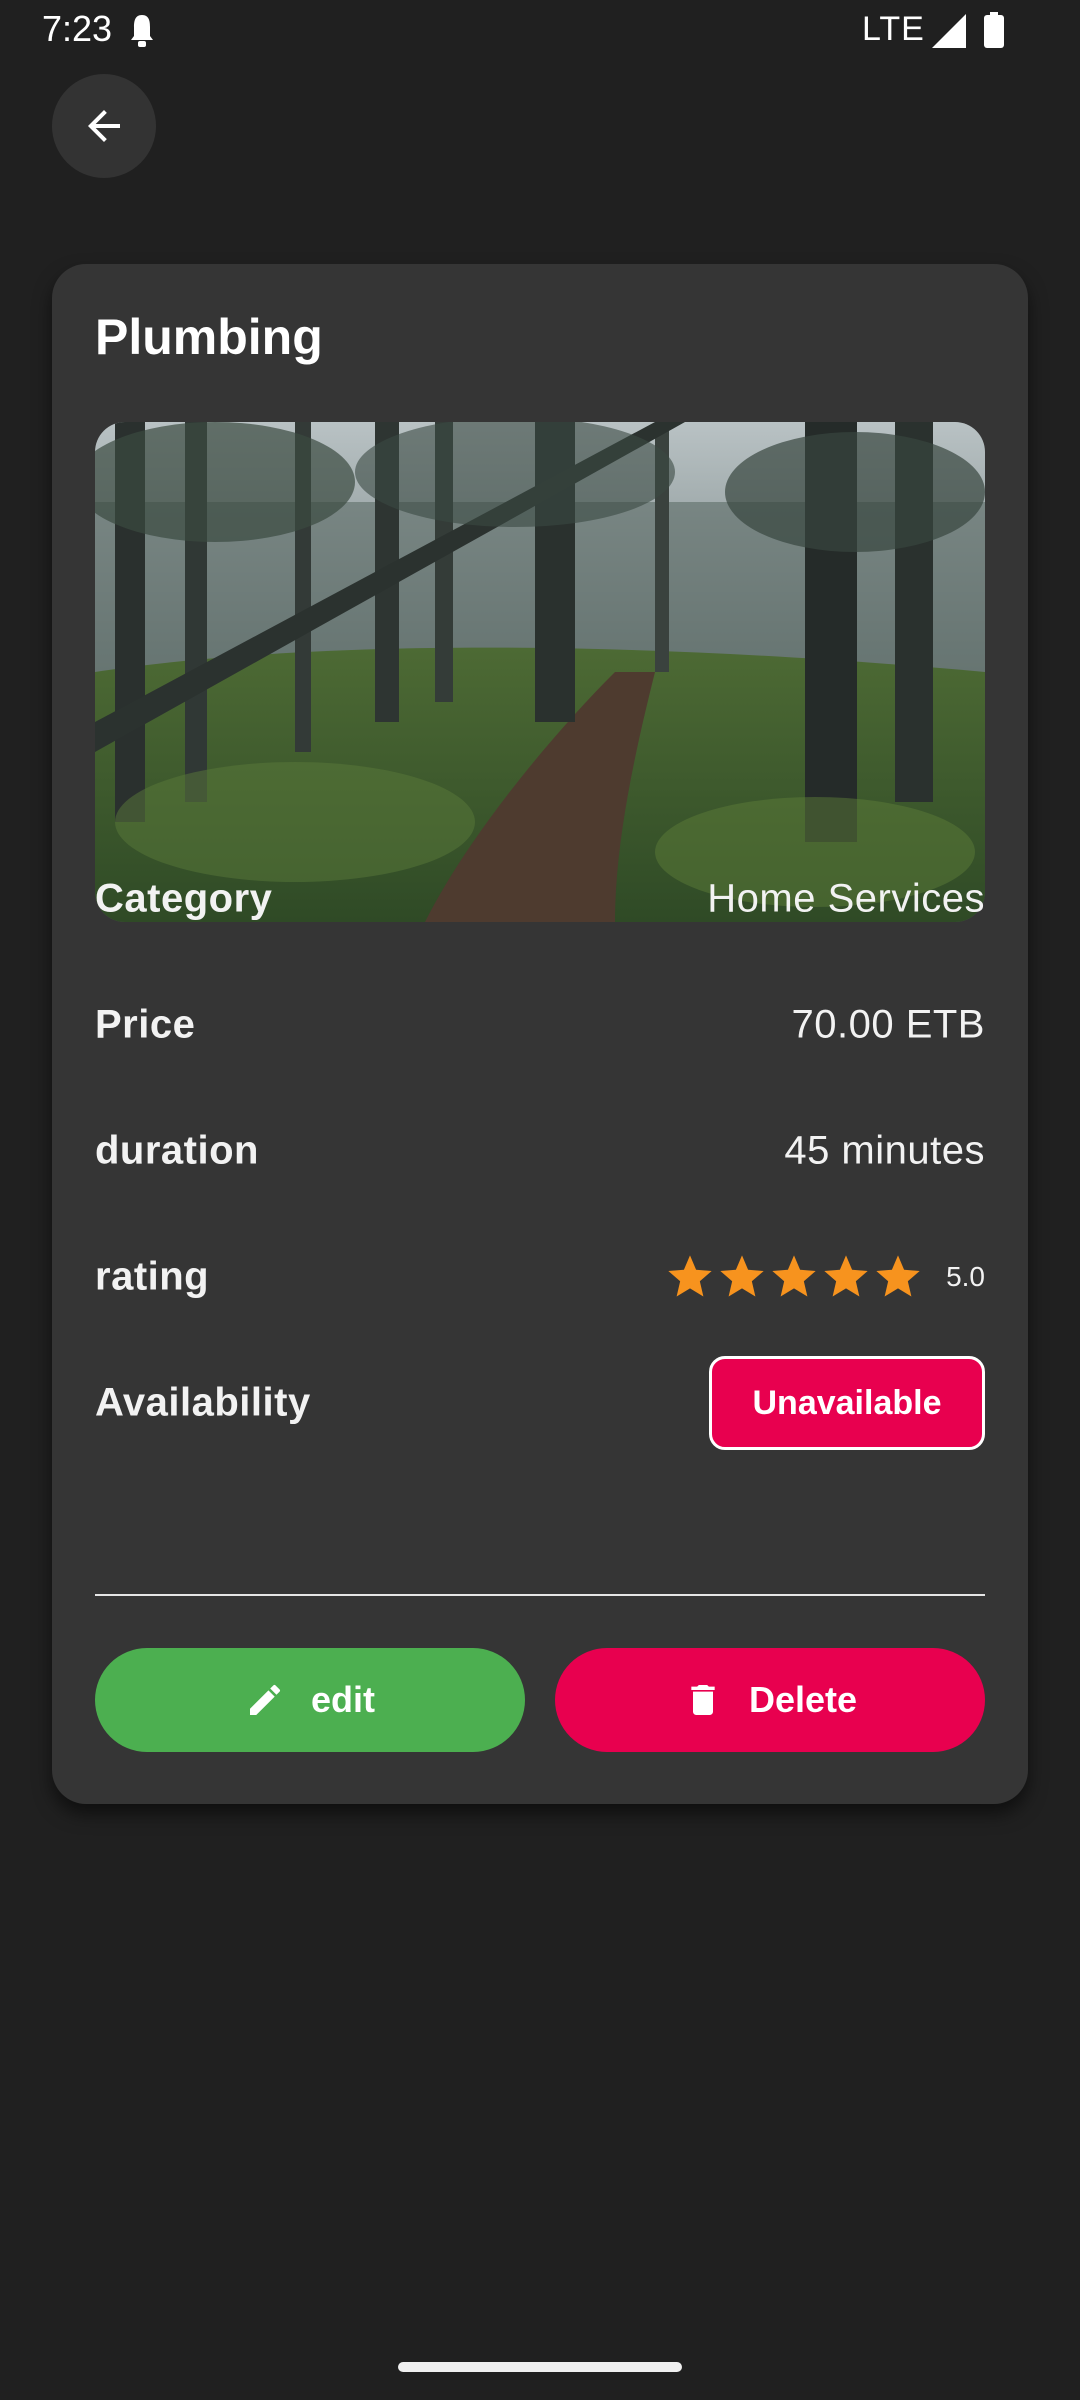 This screenshot has height=2400, width=1080. What do you see at coordinates (342, 1699) in the screenshot?
I see `edit-label: edit` at bounding box center [342, 1699].